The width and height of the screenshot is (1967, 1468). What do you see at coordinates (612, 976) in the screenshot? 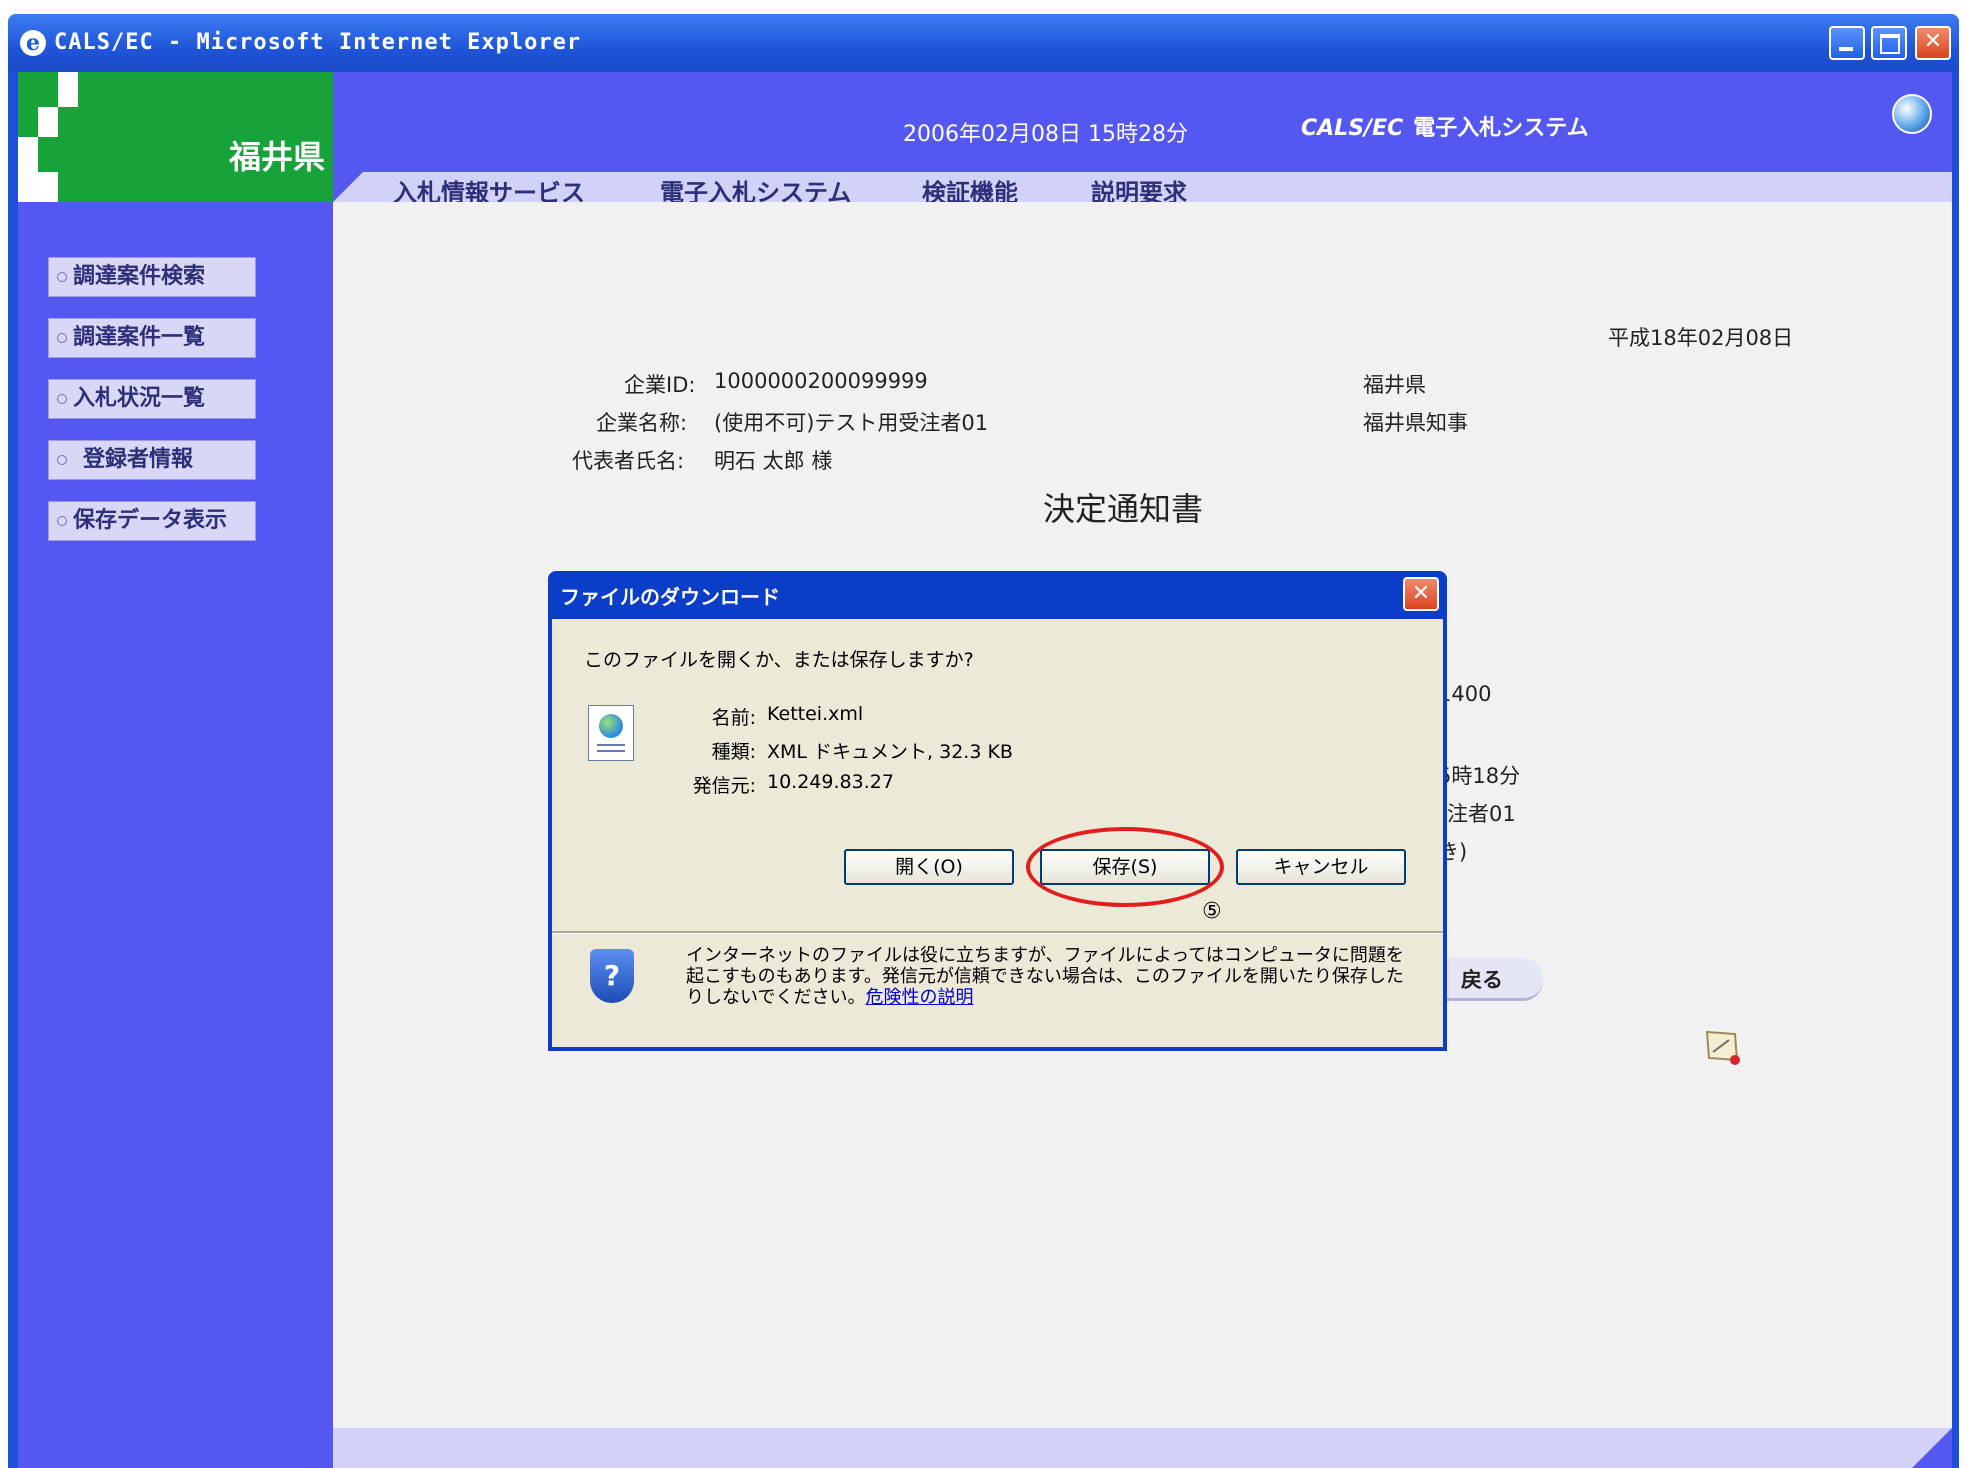
I see `security-shield-icon: ?` at bounding box center [612, 976].